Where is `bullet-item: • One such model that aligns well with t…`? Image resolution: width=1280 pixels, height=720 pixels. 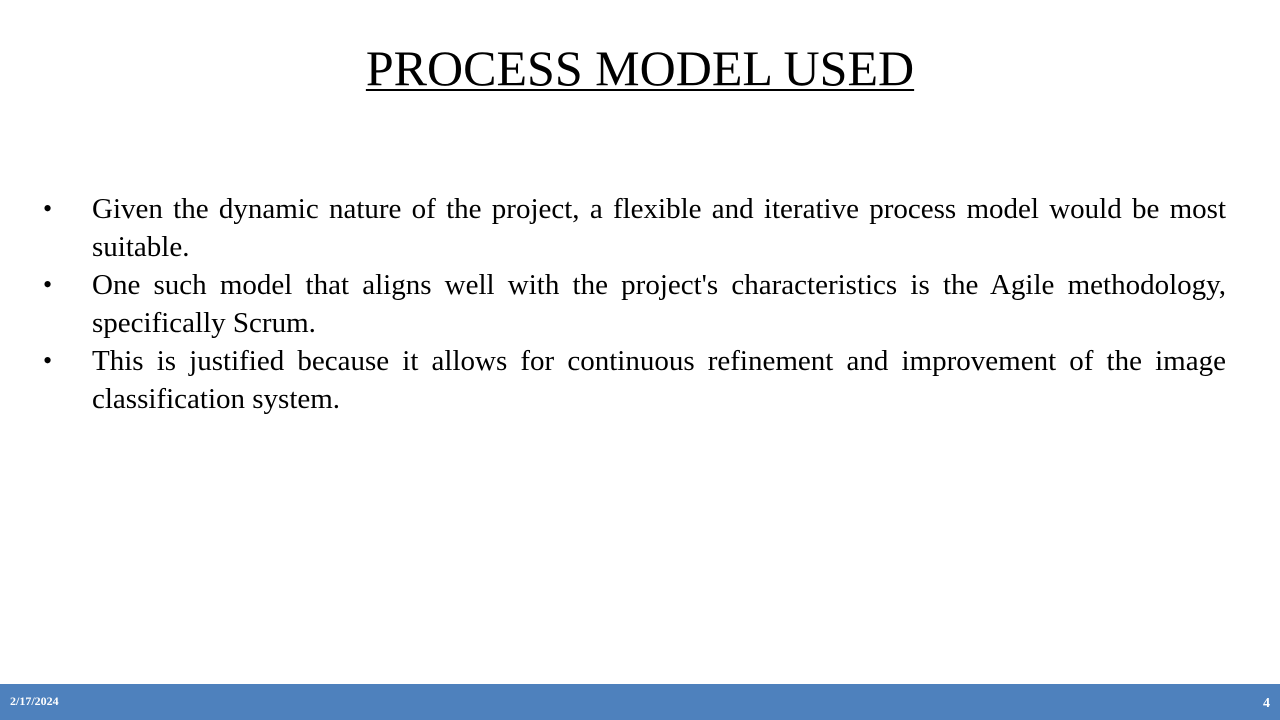
bullet-item: • One such model that aligns well with t… is located at coordinates (633, 304).